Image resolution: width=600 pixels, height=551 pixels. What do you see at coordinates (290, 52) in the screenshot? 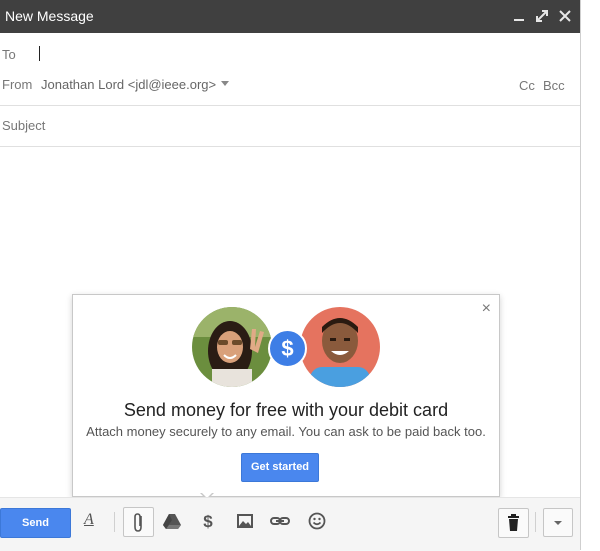
I see `to-field: To` at bounding box center [290, 52].